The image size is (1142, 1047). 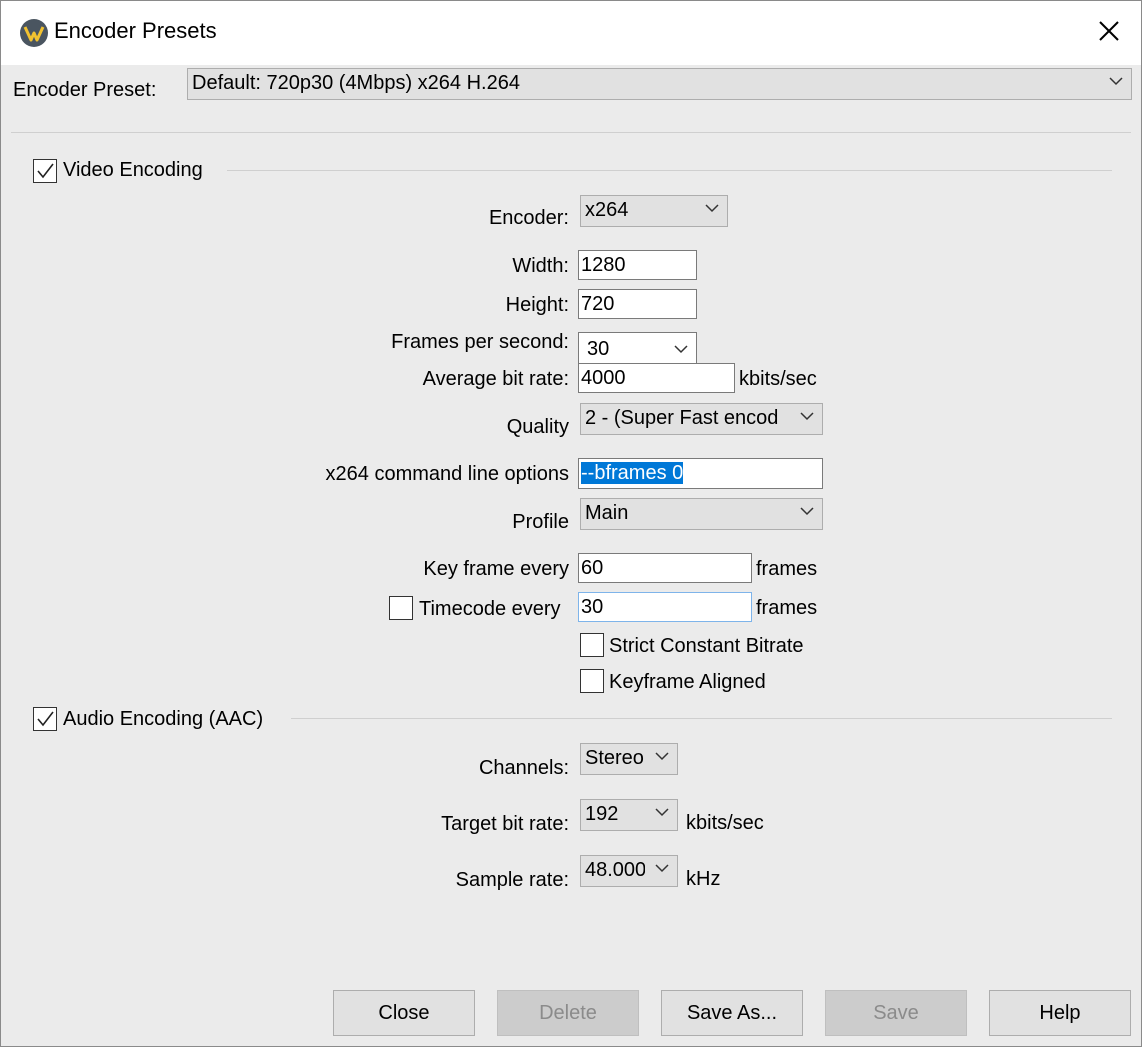 I want to click on width-input: 1280, so click(x=637, y=265).